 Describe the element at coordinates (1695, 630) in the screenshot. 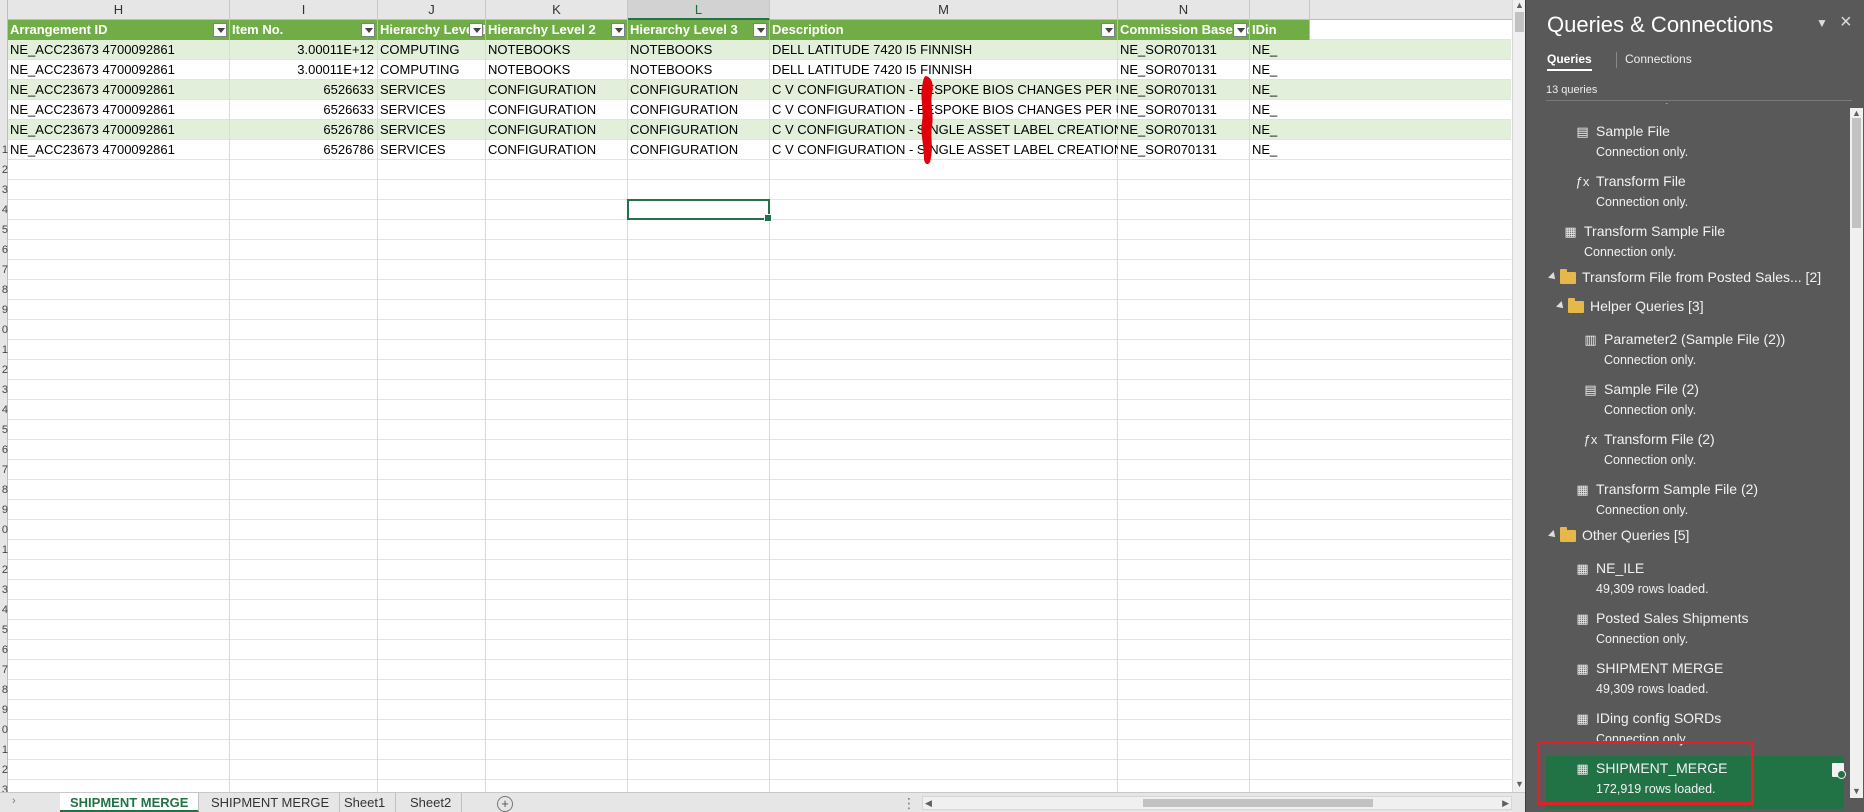

I see `query-item: ▦ Posted Sales Shipments Connection only.` at that location.